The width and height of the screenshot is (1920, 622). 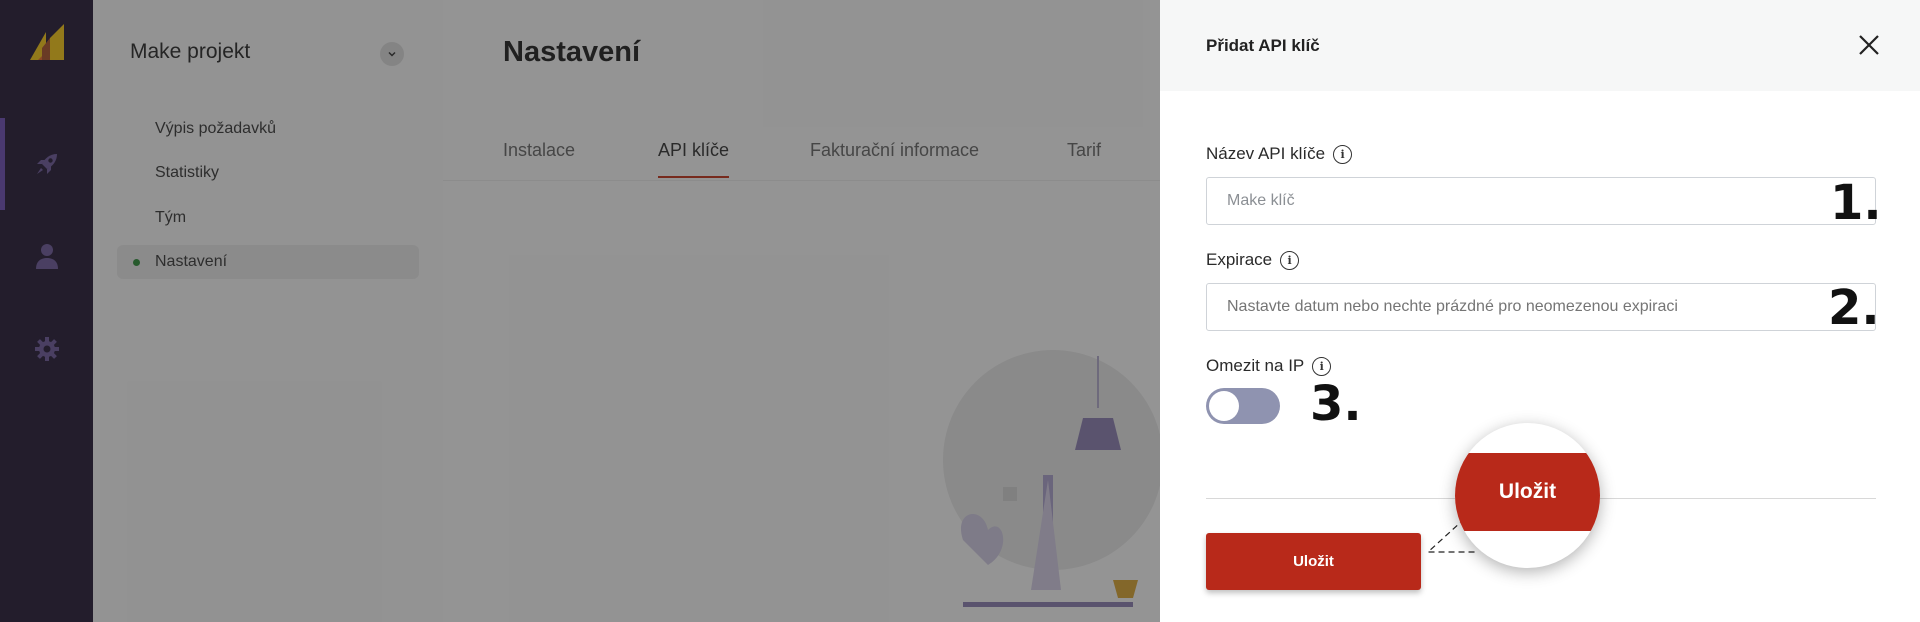 What do you see at coordinates (1263, 45) in the screenshot?
I see `drawer-title: Přidat API klíč` at bounding box center [1263, 45].